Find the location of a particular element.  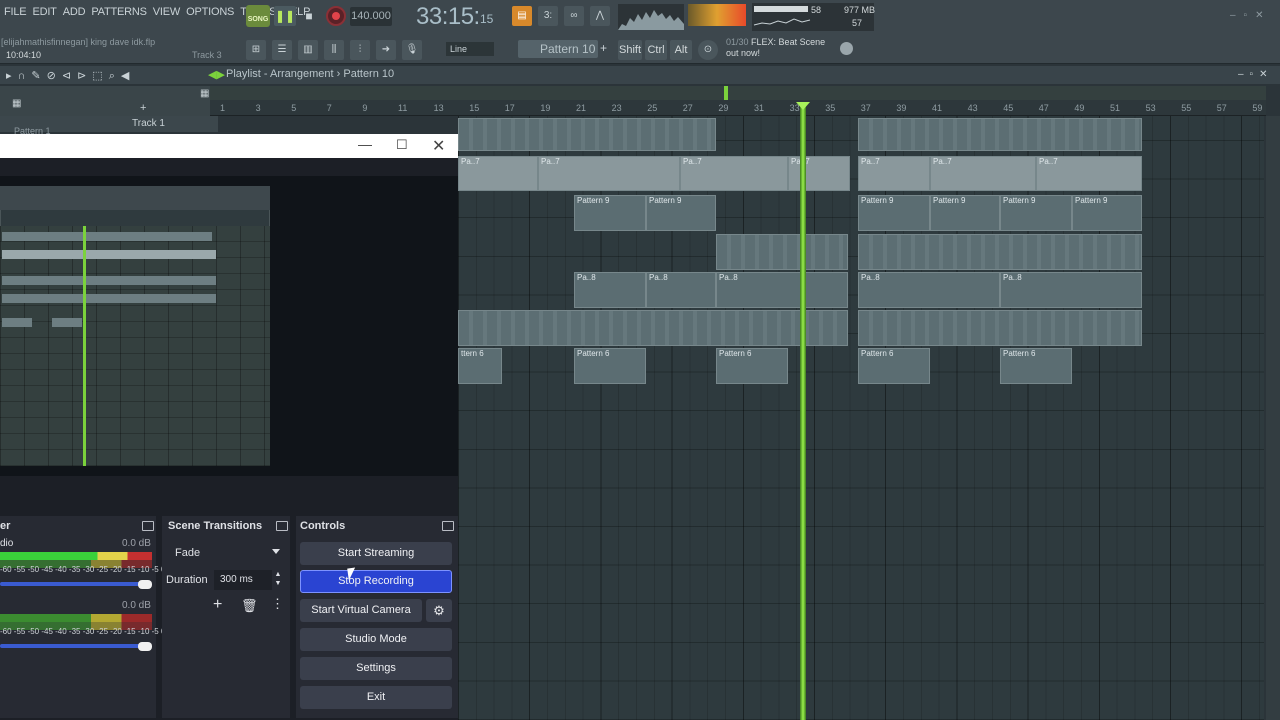

playhead is located at coordinates (803, 413).